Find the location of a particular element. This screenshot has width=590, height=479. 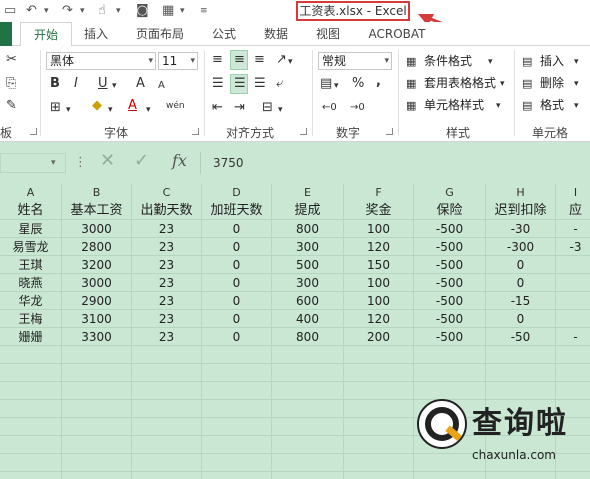

table-cell: 2900 is located at coordinates (97, 301).